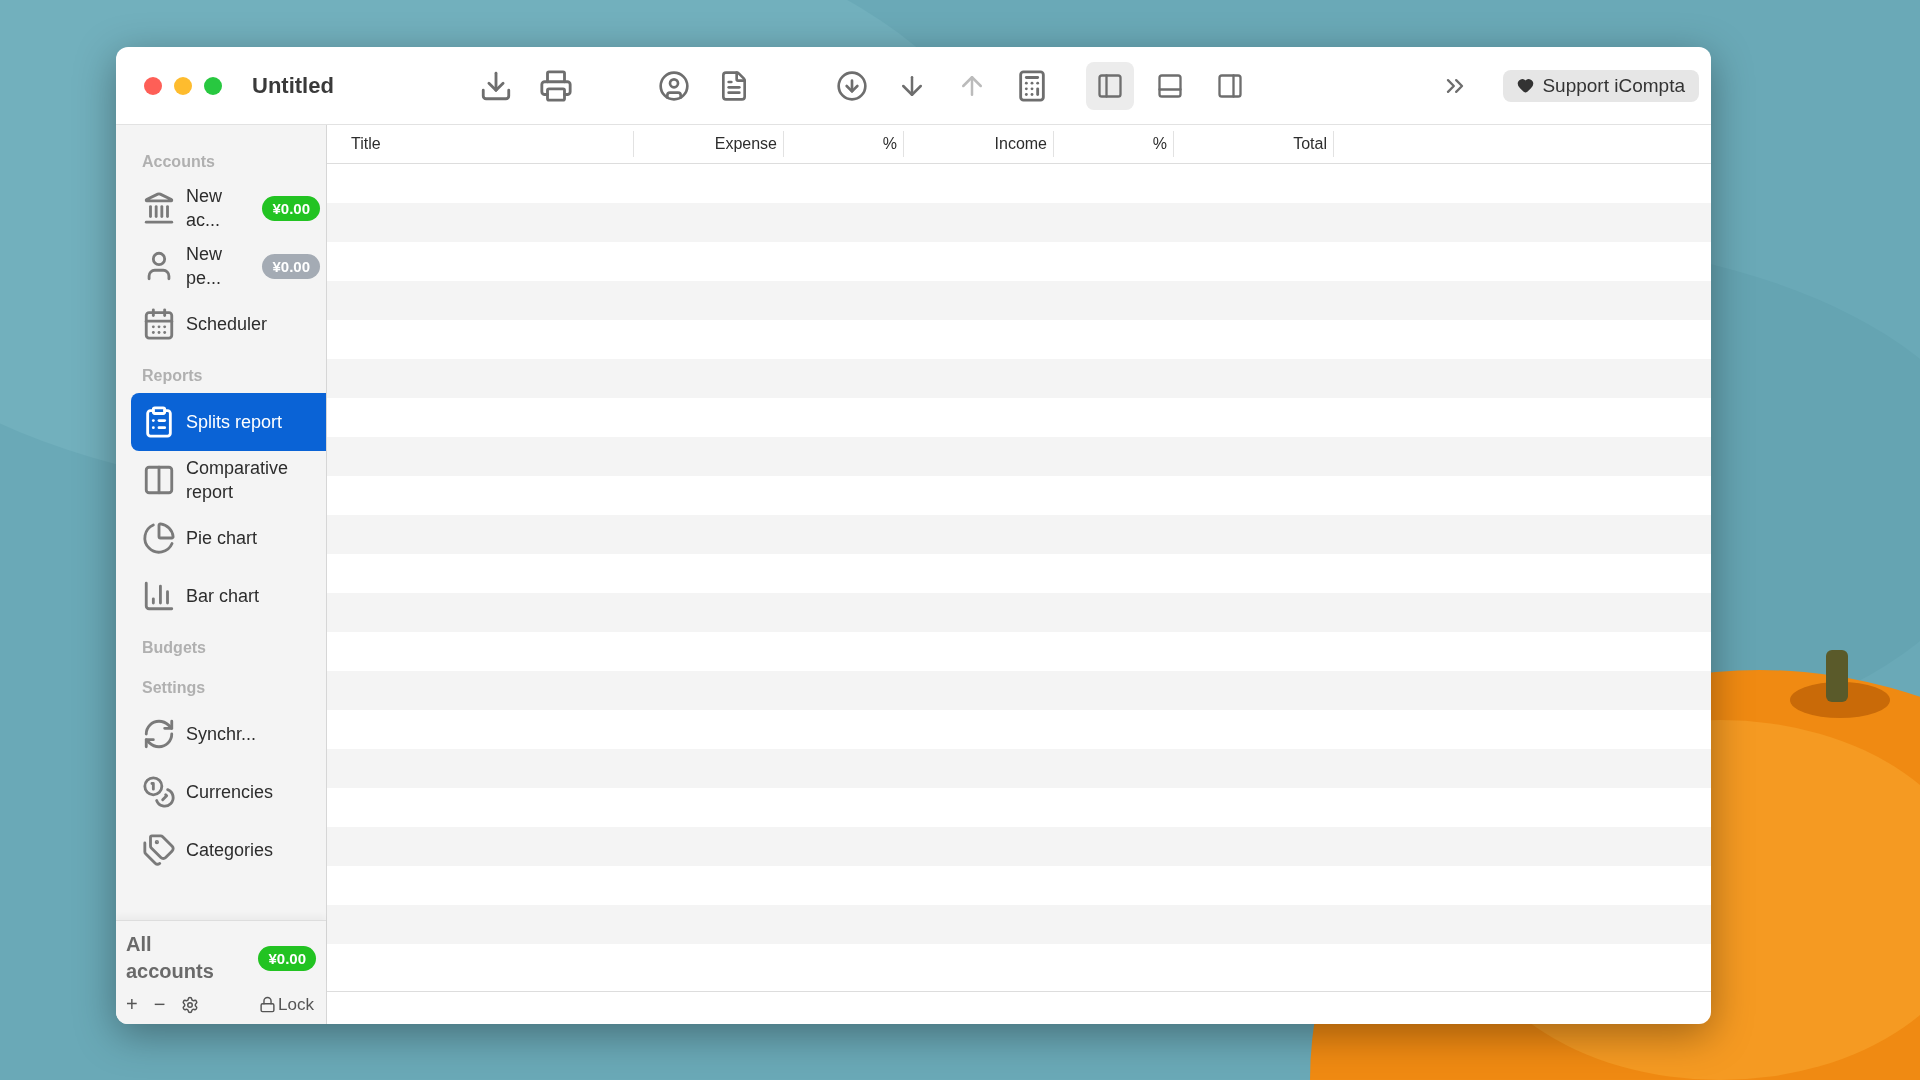 Image resolution: width=1920 pixels, height=1080 pixels. I want to click on tags-icon, so click(159, 850).